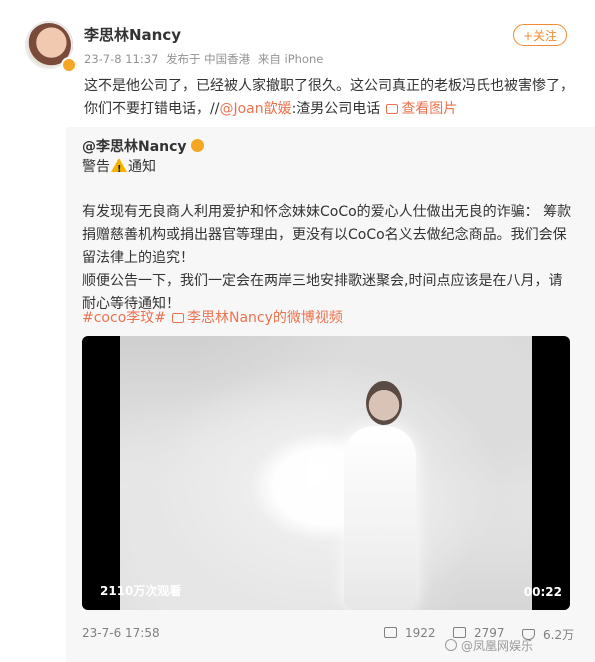  Describe the element at coordinates (390, 632) in the screenshot. I see `share-icon` at that location.